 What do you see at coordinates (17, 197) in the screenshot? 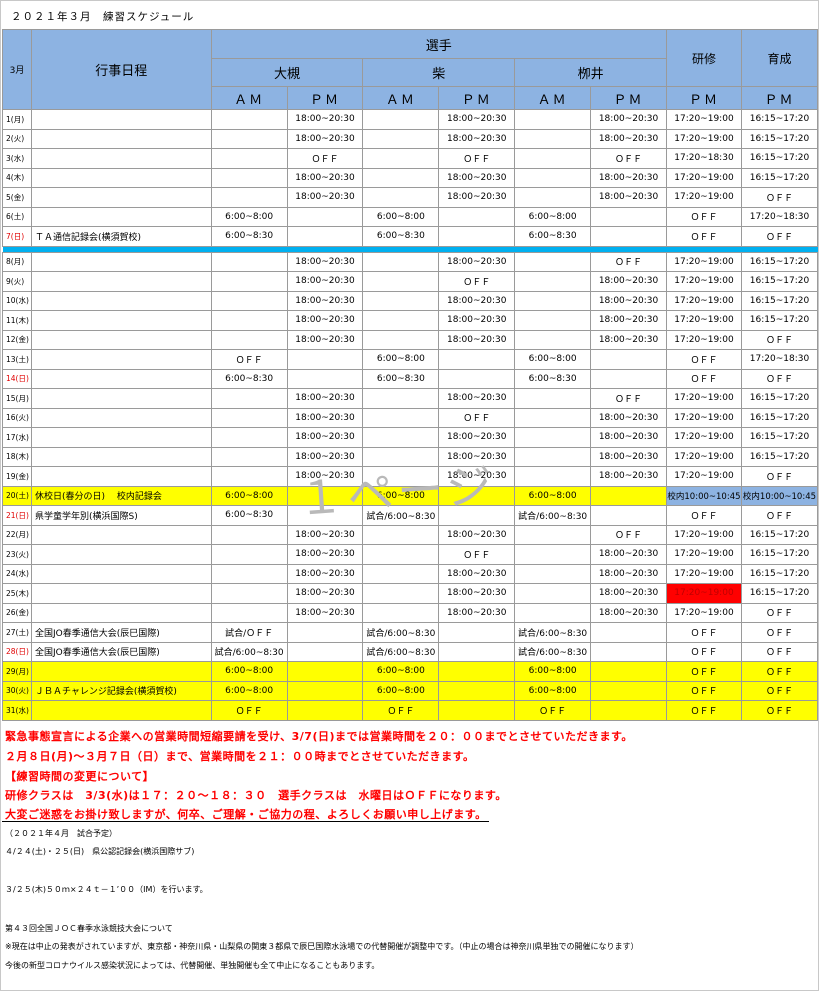
I see `day-cell: 5(金)` at bounding box center [17, 197].